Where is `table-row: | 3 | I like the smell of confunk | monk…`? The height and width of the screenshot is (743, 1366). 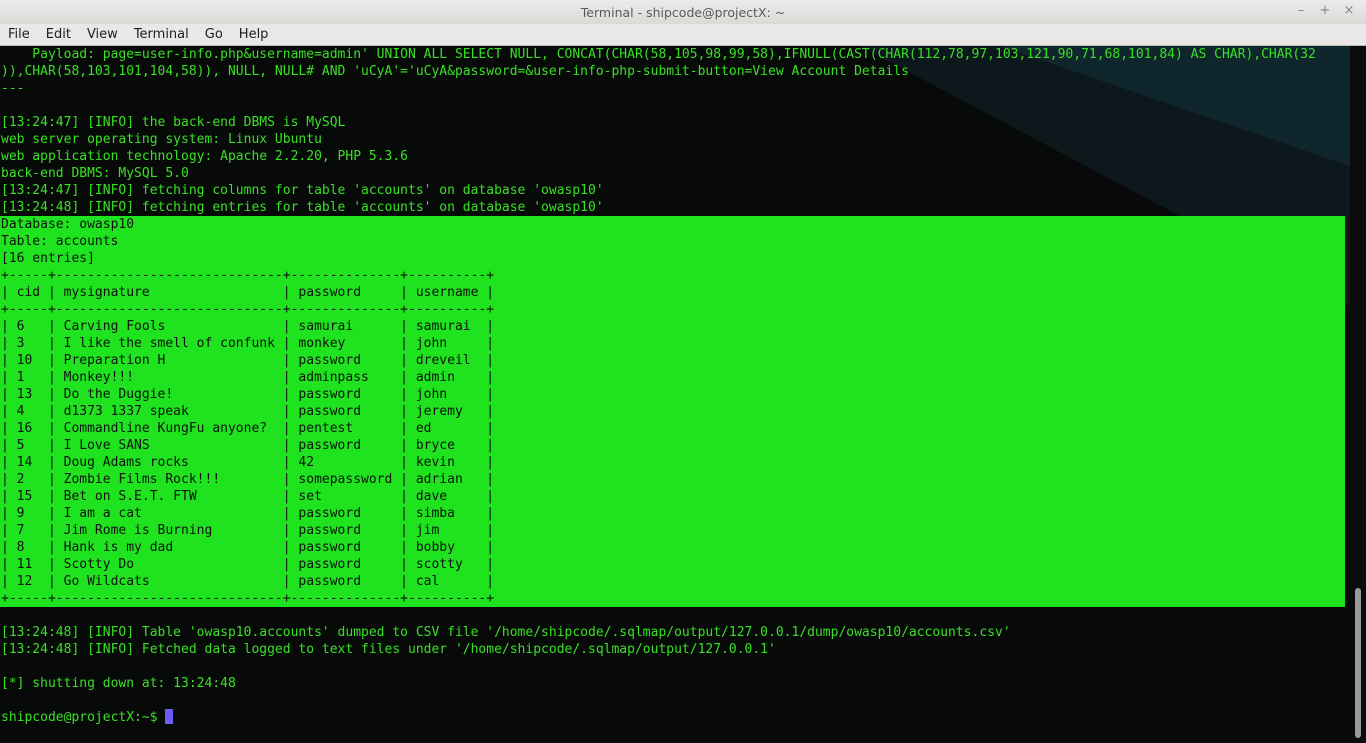
table-row: | 3 | I like the smell of confunk | monk… is located at coordinates (247, 343).